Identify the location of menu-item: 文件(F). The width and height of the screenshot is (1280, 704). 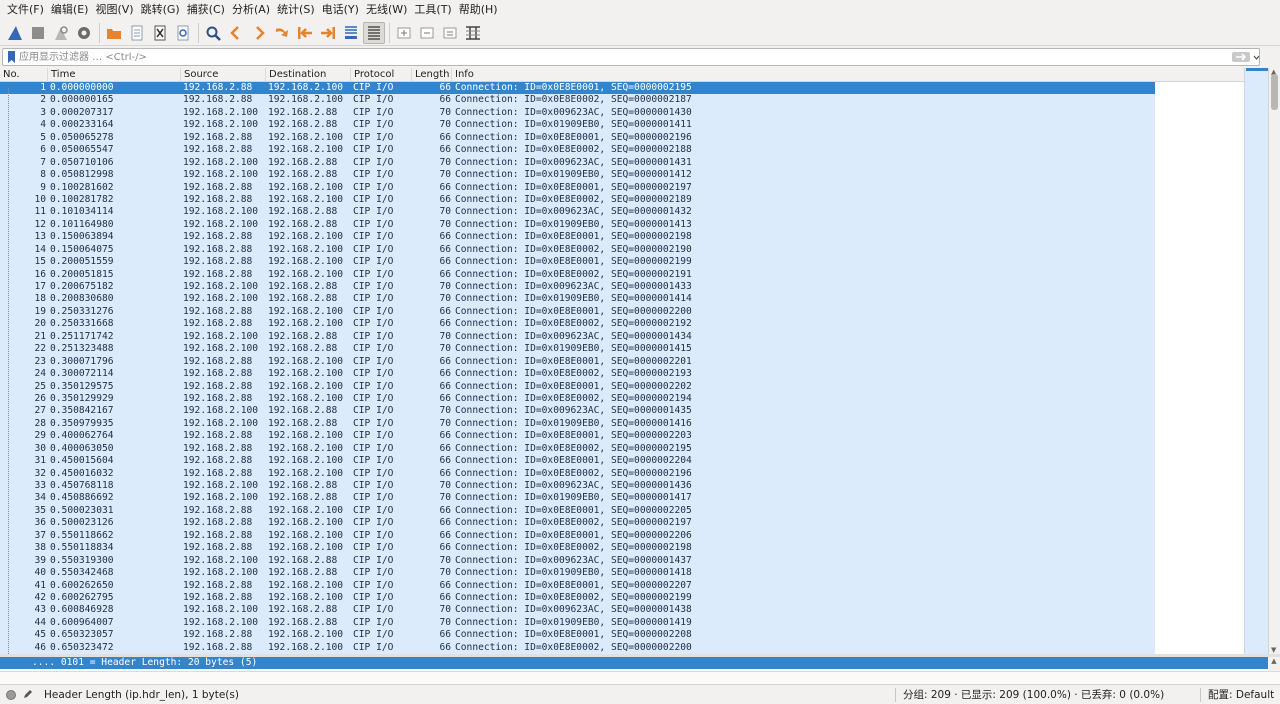
(25, 10).